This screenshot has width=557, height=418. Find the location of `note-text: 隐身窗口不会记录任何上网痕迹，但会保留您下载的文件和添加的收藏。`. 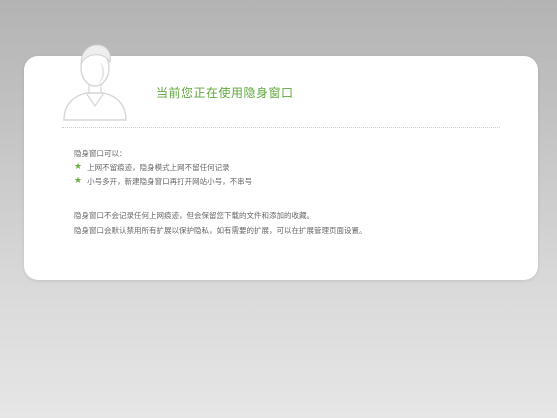

note-text: 隐身窗口不会记录任何上网痕迹，但会保留您下载的文件和添加的收藏。 is located at coordinates (194, 215).